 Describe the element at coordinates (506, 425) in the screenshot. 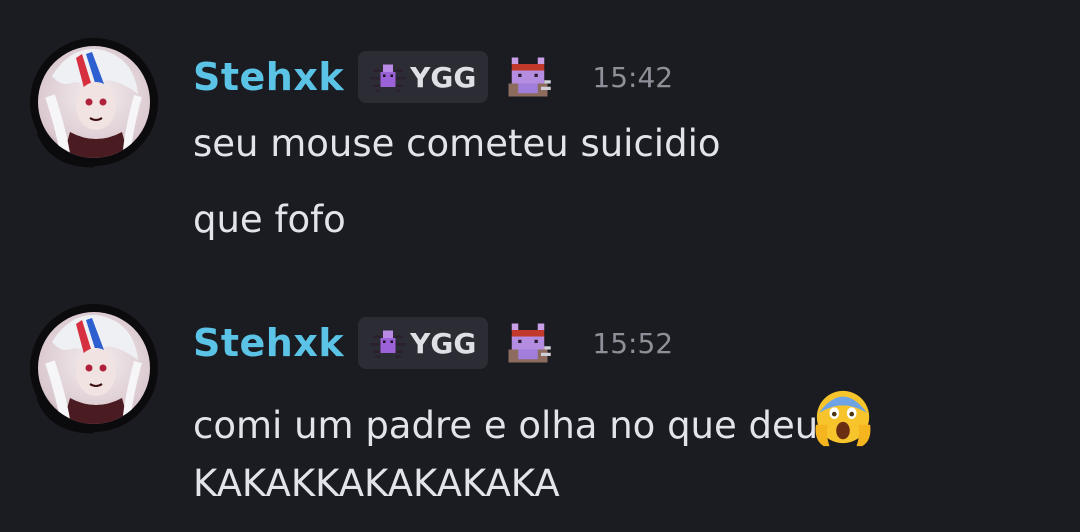

I see `message-text: comi um padre e olha no que deu` at that location.